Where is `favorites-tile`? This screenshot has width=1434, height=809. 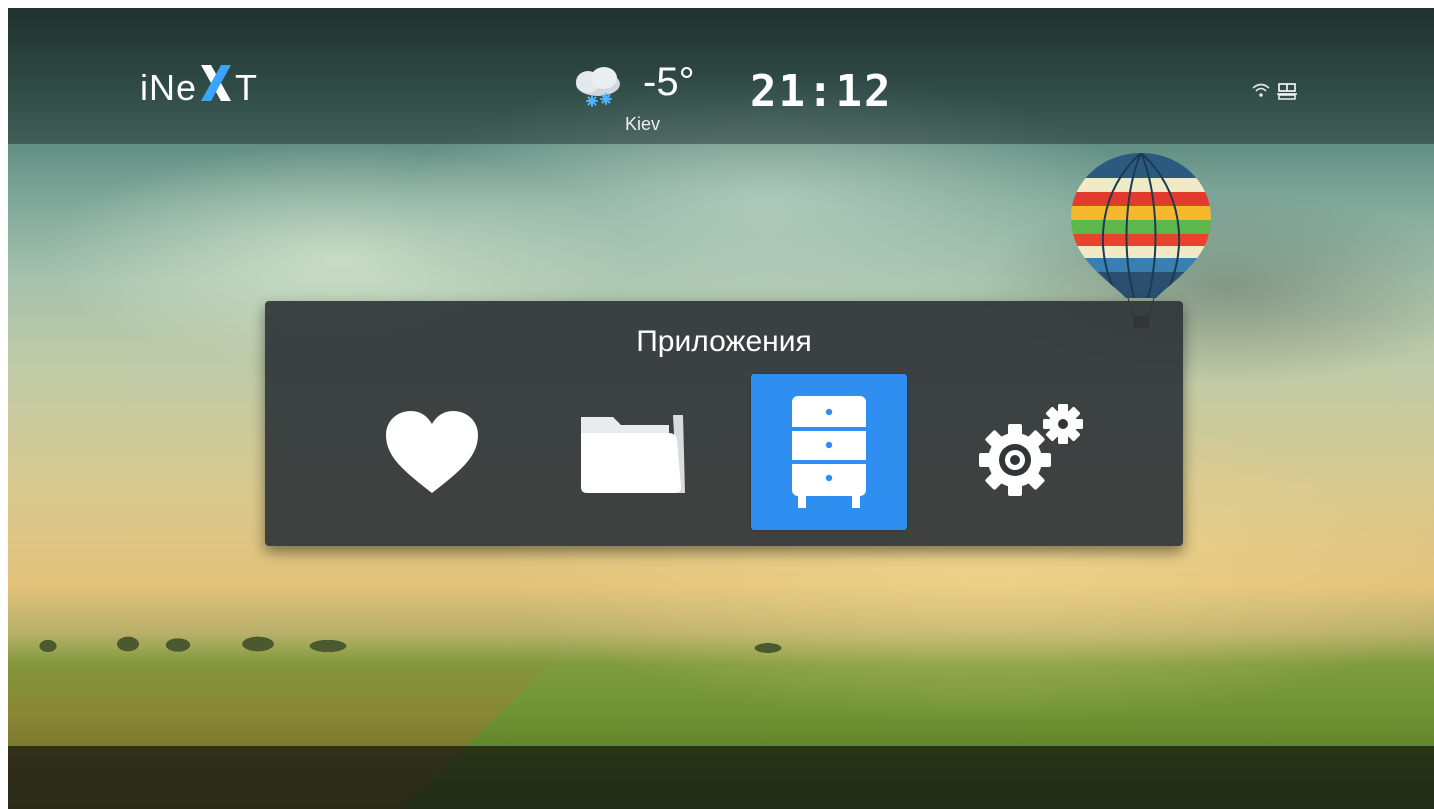
favorites-tile is located at coordinates (432, 452).